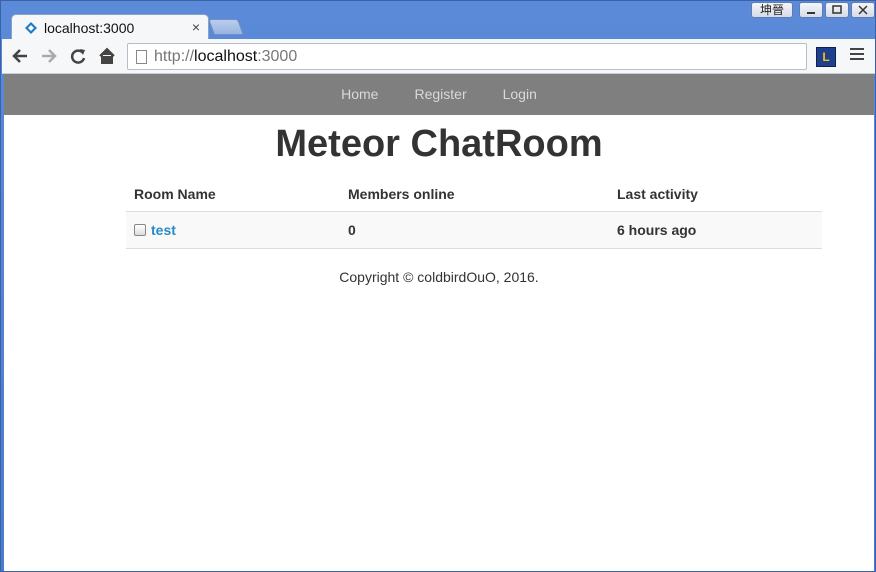 The image size is (876, 572). What do you see at coordinates (31, 28) in the screenshot?
I see `meteor-favicon-icon` at bounding box center [31, 28].